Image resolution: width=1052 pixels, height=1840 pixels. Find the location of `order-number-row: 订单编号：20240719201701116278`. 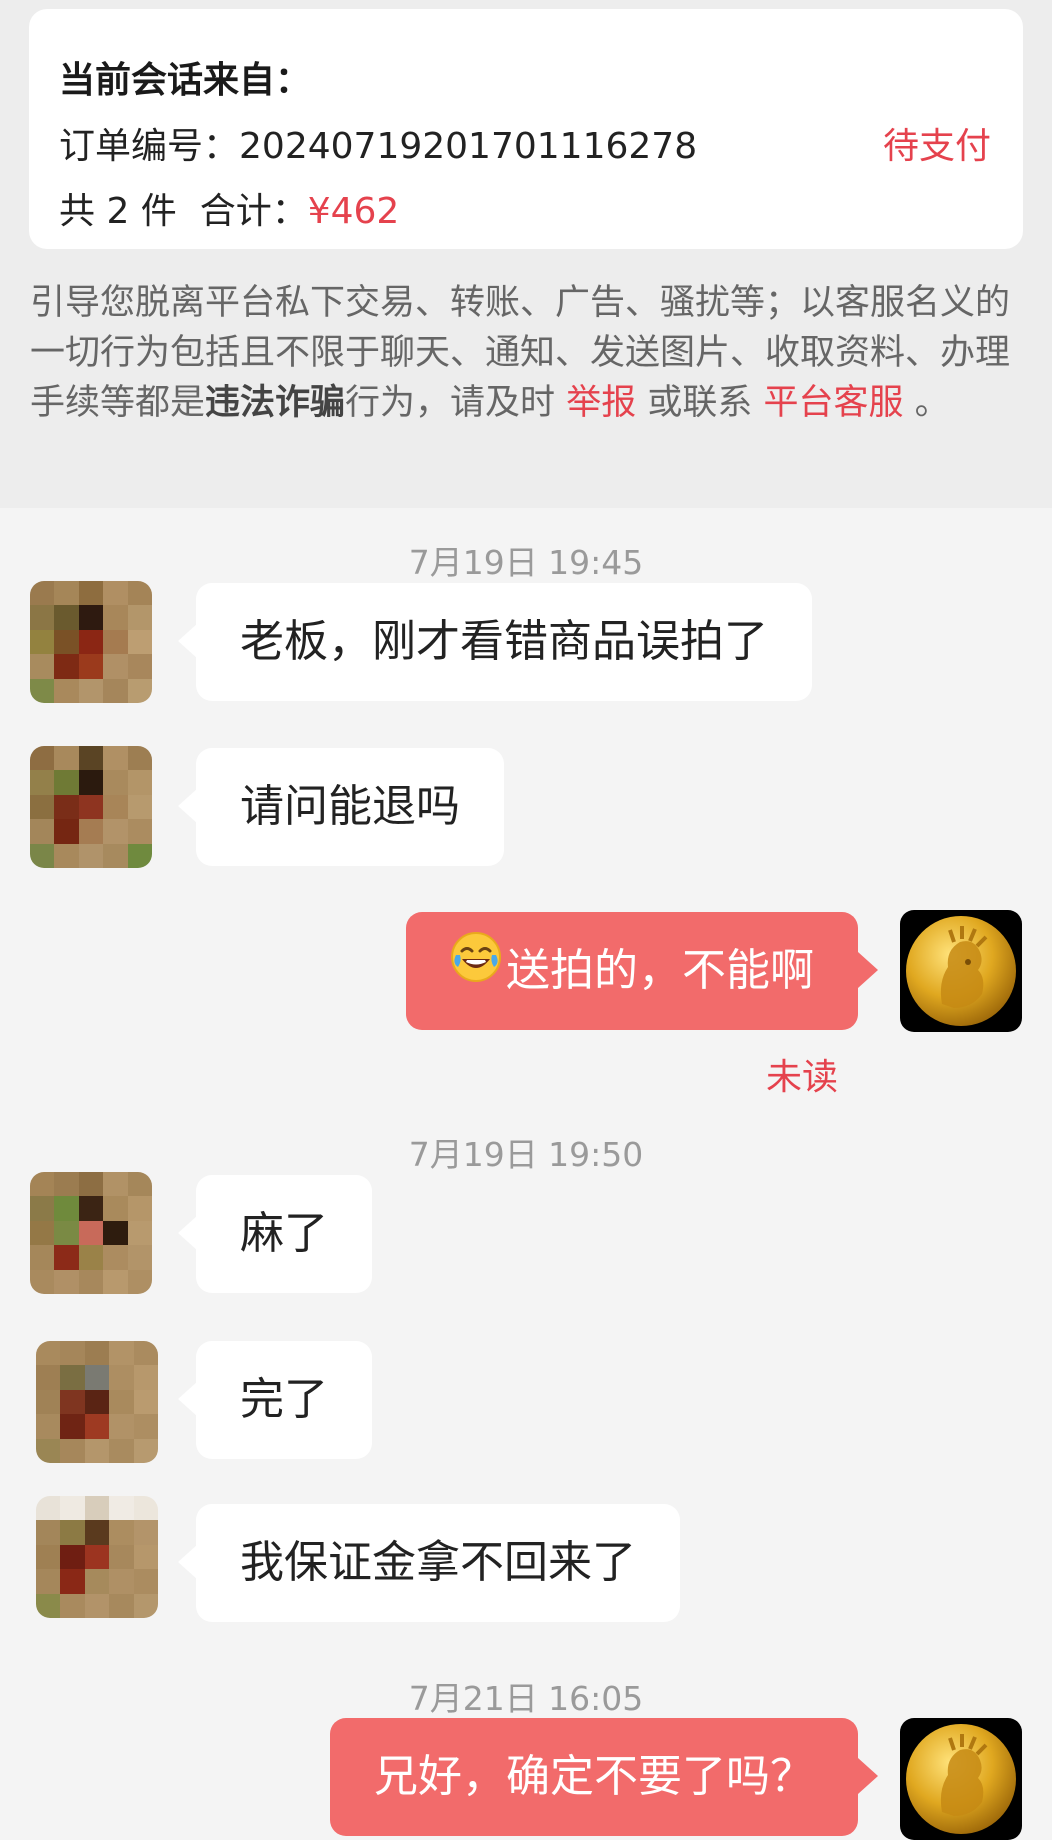

order-number-row: 订单编号：20240719201701116278 is located at coordinates (378, 143).